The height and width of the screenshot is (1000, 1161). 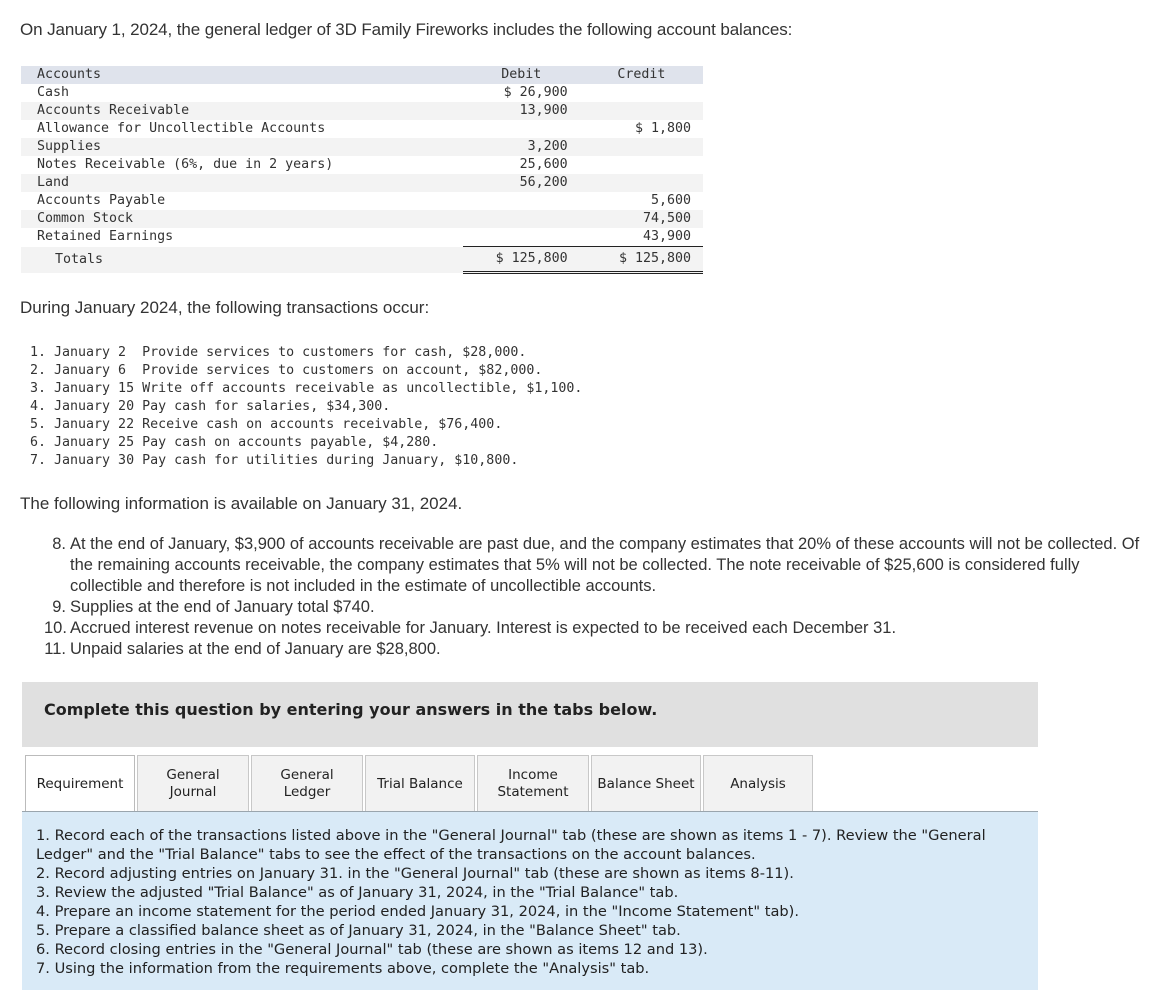 I want to click on tab-trial-balance: Trial Balance, so click(x=420, y=783).